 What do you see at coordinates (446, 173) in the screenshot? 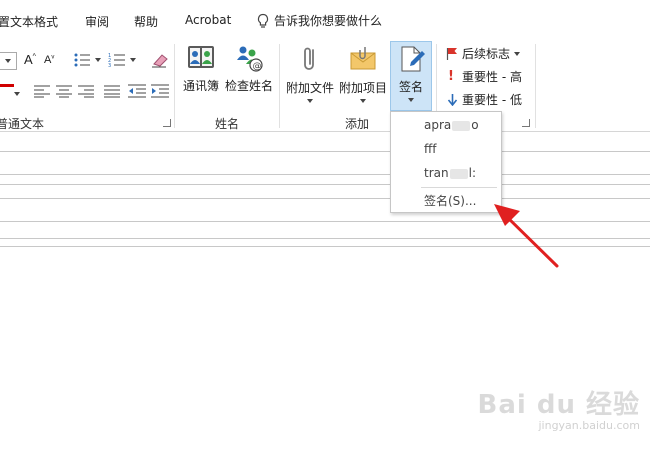
I see `signature-menu-item: tran l:` at bounding box center [446, 173].